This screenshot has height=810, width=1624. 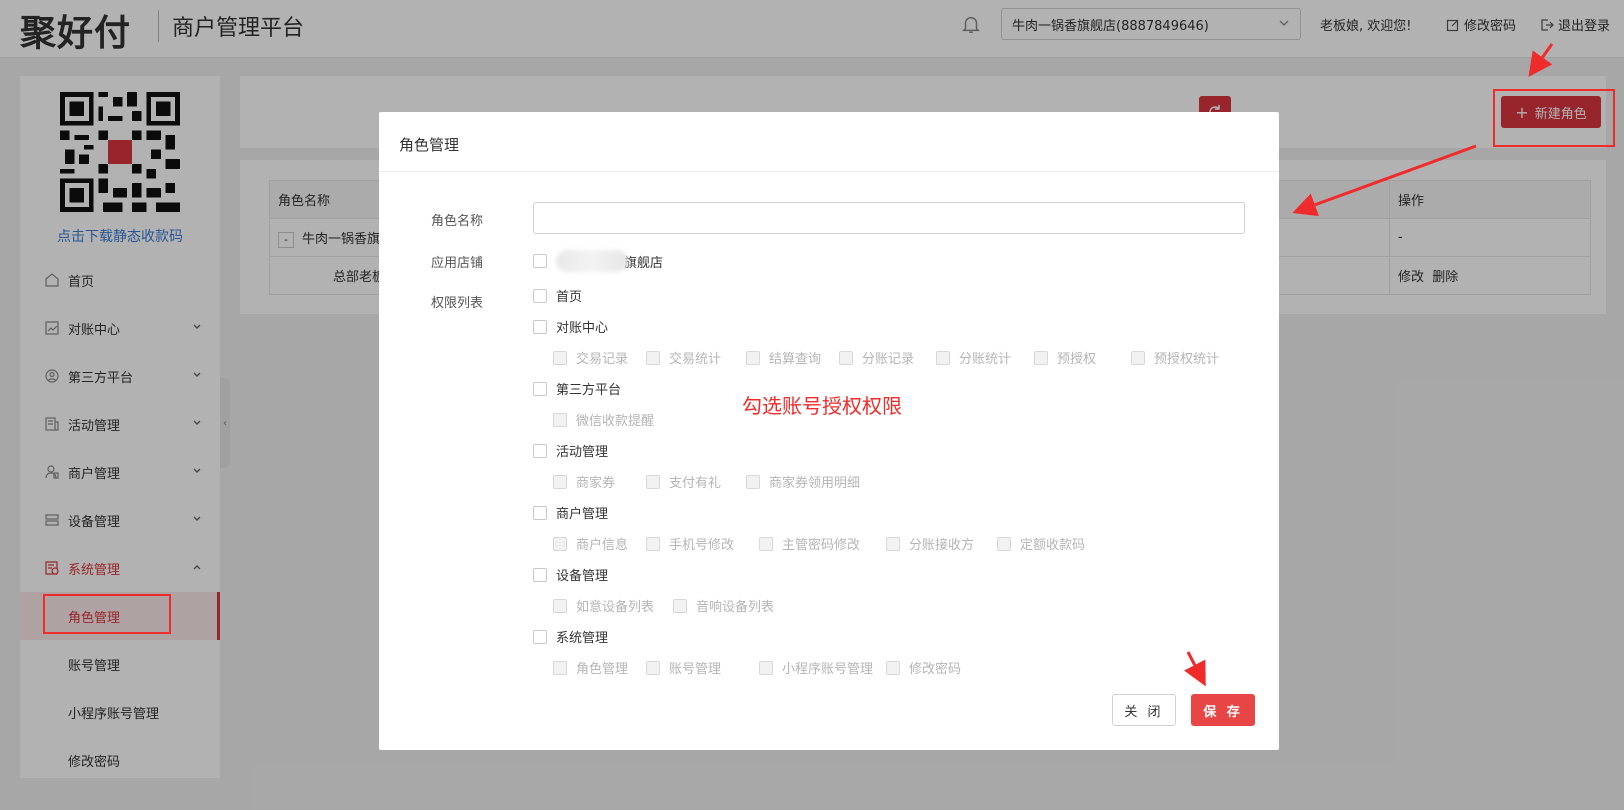 I want to click on permission-group-checkbox: 商户管理, so click(x=570, y=512).